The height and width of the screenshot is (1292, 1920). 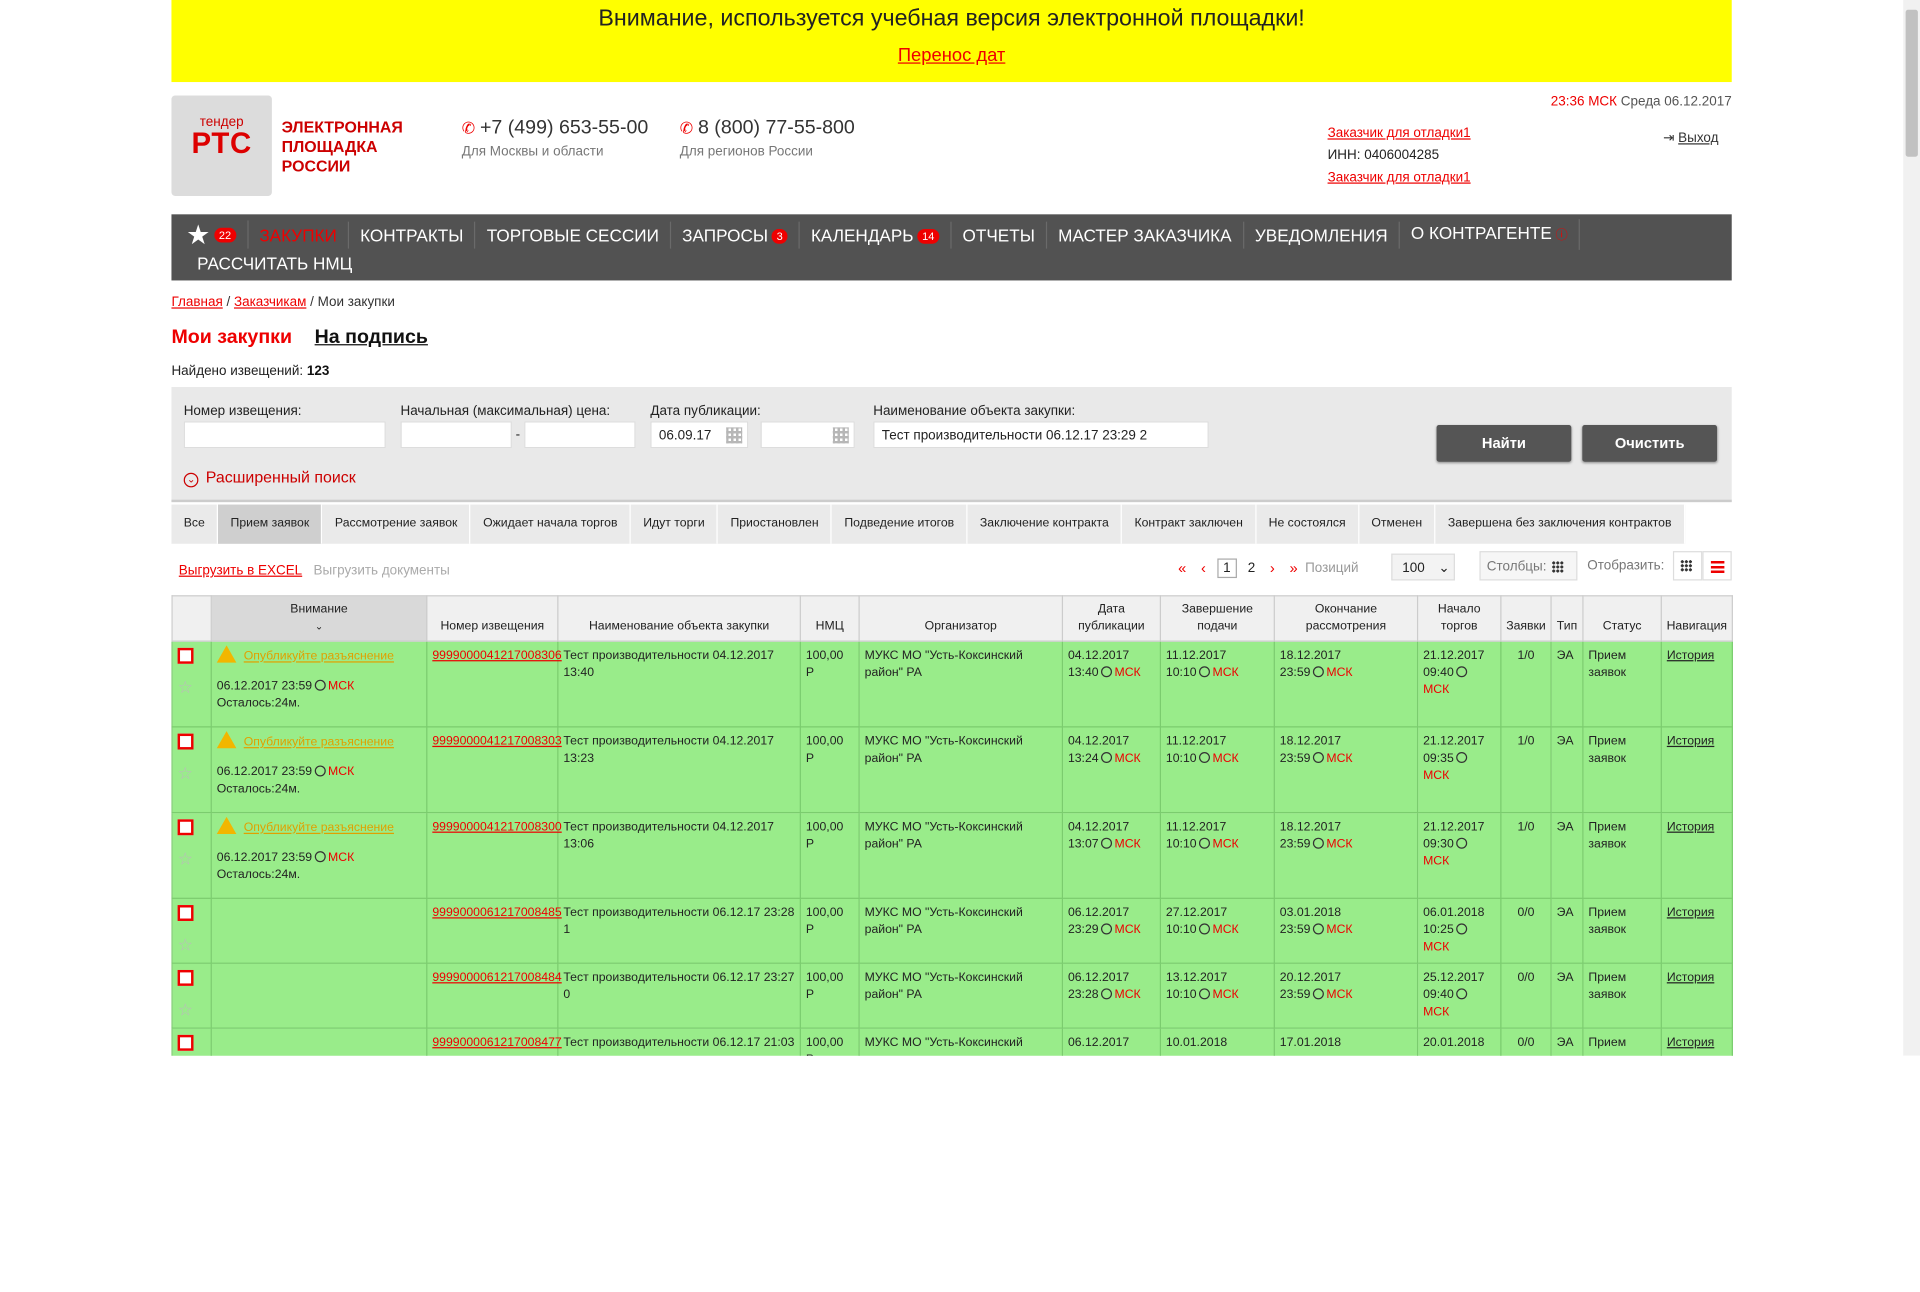 I want to click on first-page-icon: «, so click(x=1182, y=568).